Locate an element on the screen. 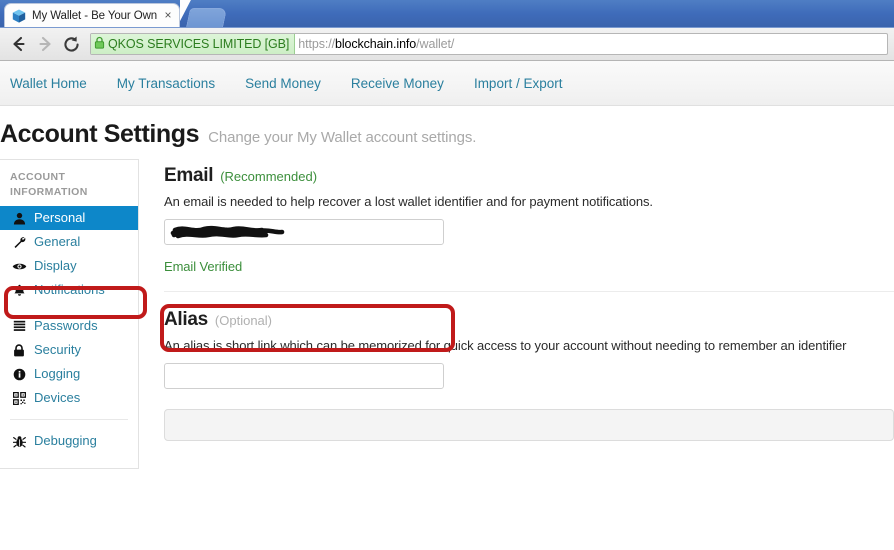 The height and width of the screenshot is (550, 894). sidebar-item-label: Personal is located at coordinates (60, 217).